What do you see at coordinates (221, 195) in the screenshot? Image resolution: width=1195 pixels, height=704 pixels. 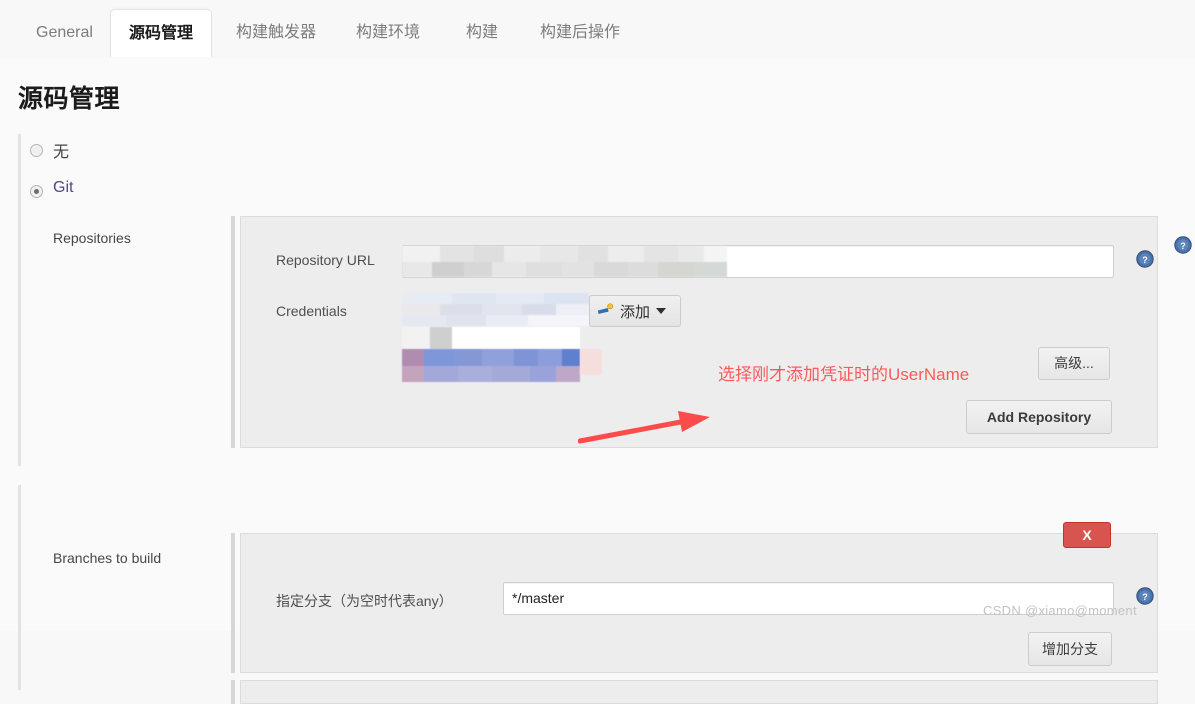 I see `scm-option-git: Git` at bounding box center [221, 195].